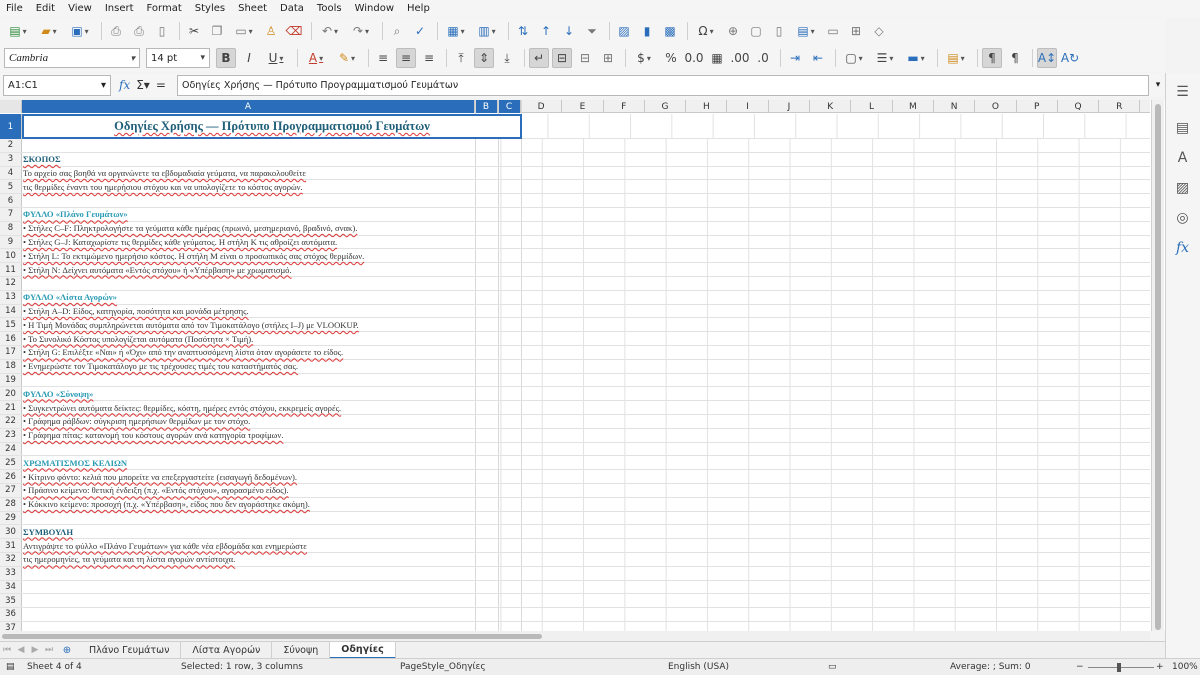  Describe the element at coordinates (1183, 218) in the screenshot. I see `navigator-icon: ◎` at that location.